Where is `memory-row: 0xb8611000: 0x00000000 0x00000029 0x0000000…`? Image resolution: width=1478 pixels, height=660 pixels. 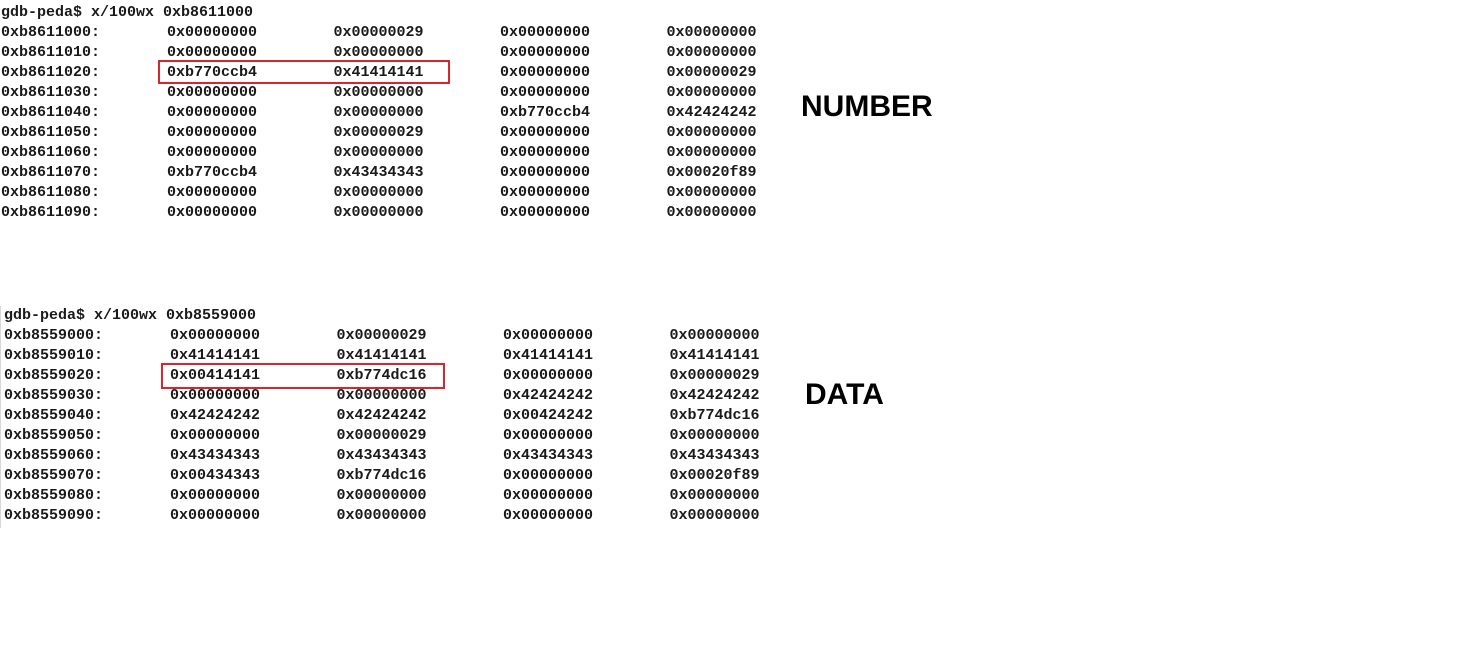 memory-row: 0xb8611000: 0x00000000 0x00000029 0x0000000… is located at coordinates (417, 33).